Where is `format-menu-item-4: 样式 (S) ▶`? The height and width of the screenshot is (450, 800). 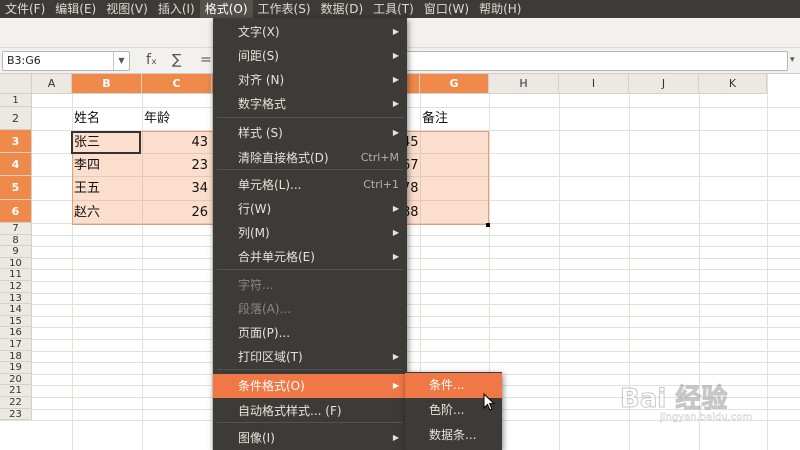 format-menu-item-4: 样式 (S) ▶ is located at coordinates (310, 133).